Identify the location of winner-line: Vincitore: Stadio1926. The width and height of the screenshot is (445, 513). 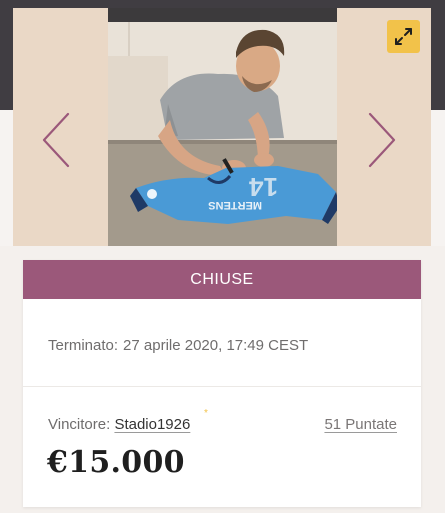
(119, 424).